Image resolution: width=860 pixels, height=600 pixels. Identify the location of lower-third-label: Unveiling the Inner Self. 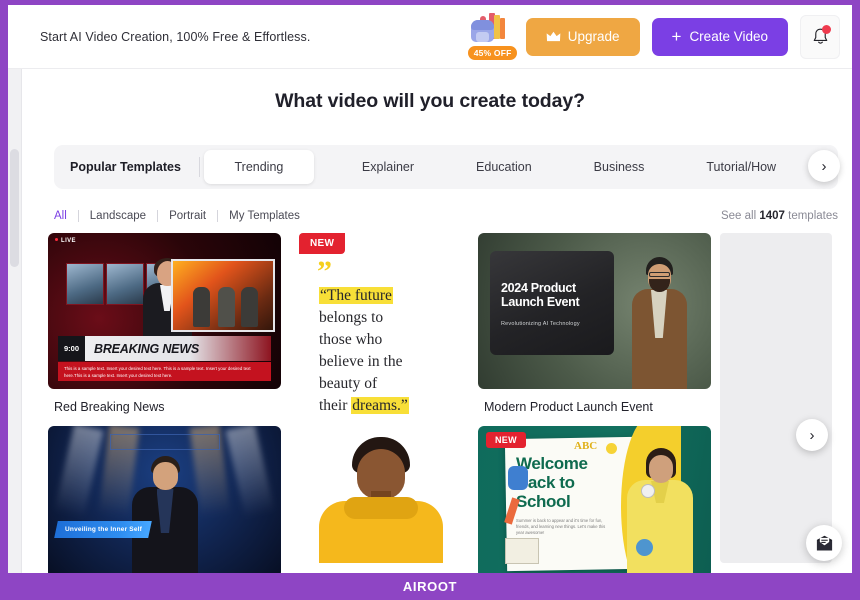
(104, 529).